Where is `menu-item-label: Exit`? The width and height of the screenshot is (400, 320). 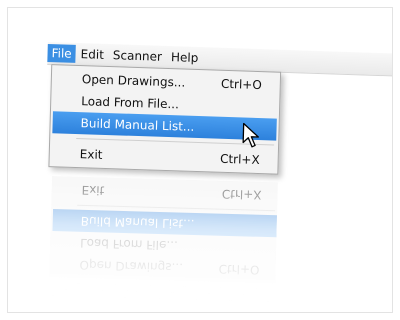 menu-item-label: Exit is located at coordinates (91, 154).